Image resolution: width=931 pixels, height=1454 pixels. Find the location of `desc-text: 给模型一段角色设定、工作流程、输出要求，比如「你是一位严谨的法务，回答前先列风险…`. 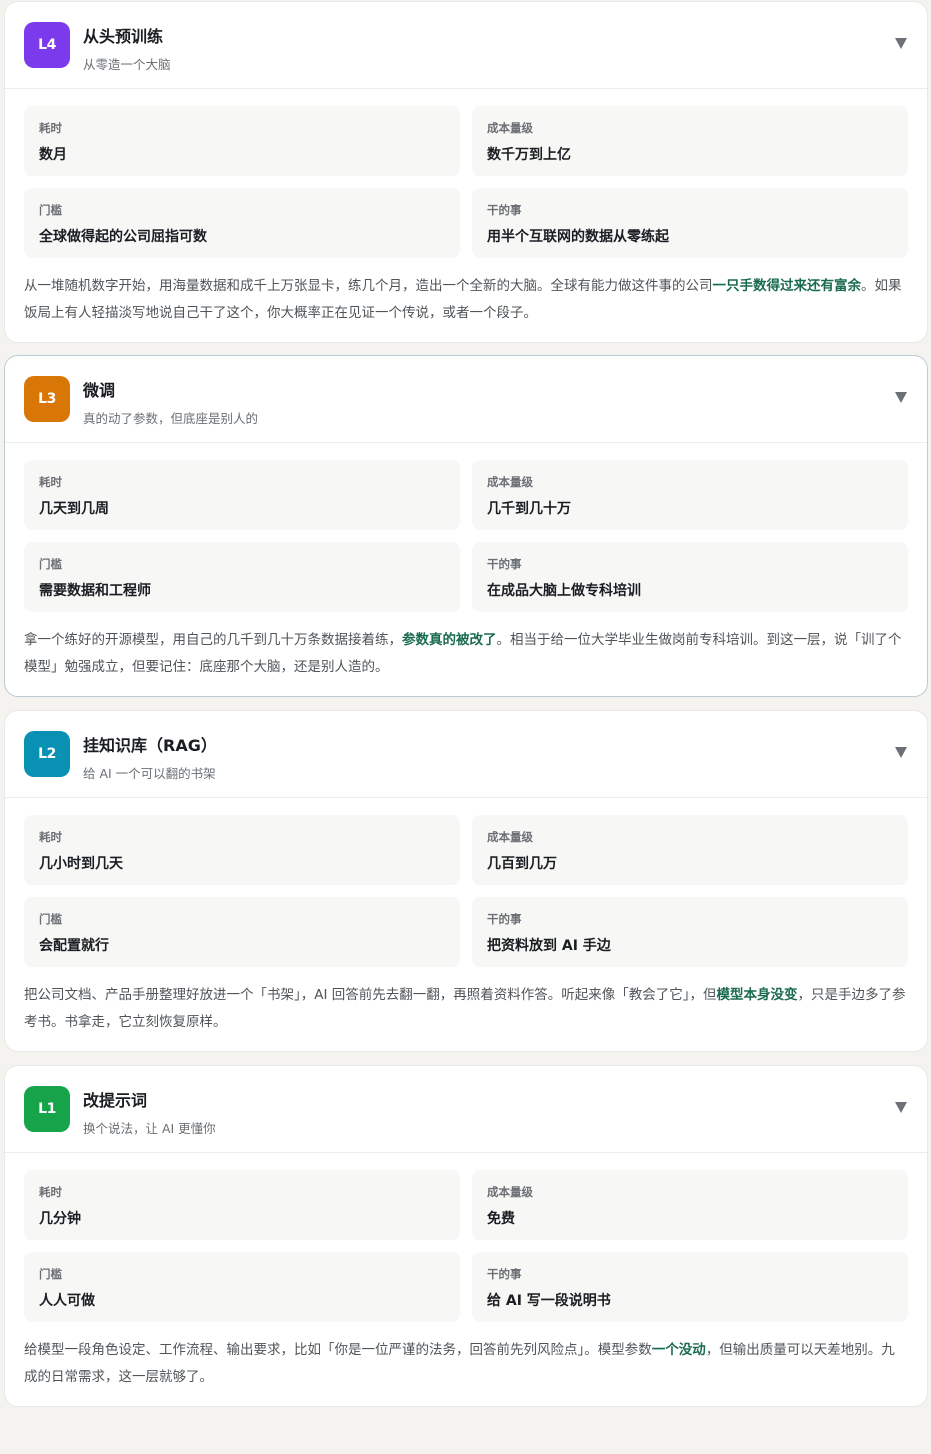

desc-text: 给模型一段角色设定、工作流程、输出要求，比如「你是一位严谨的法务，回答前先列风险… is located at coordinates (338, 1350).